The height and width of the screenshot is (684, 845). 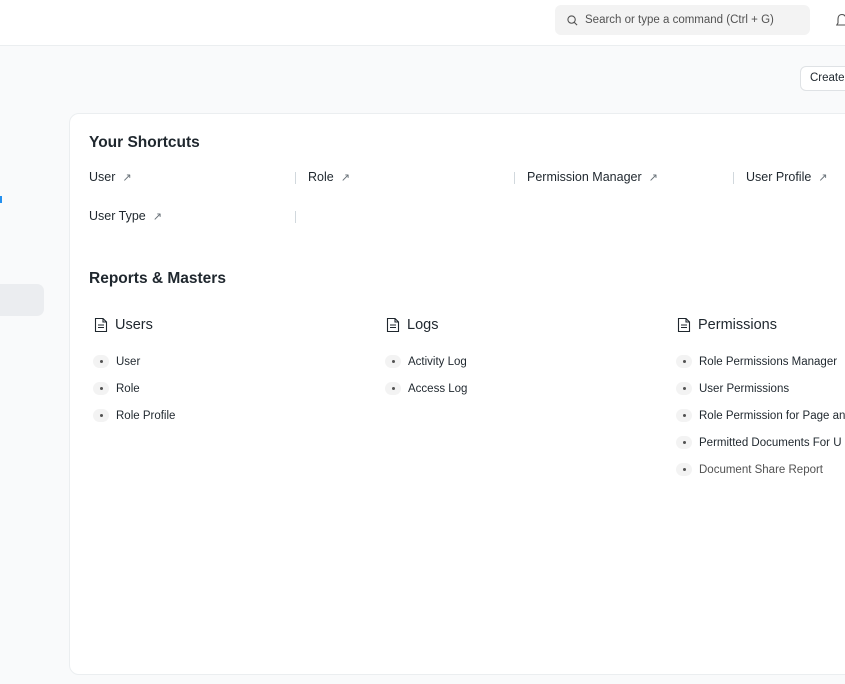 I want to click on shortcut-user-type: User Type ↗, so click(x=125, y=216).